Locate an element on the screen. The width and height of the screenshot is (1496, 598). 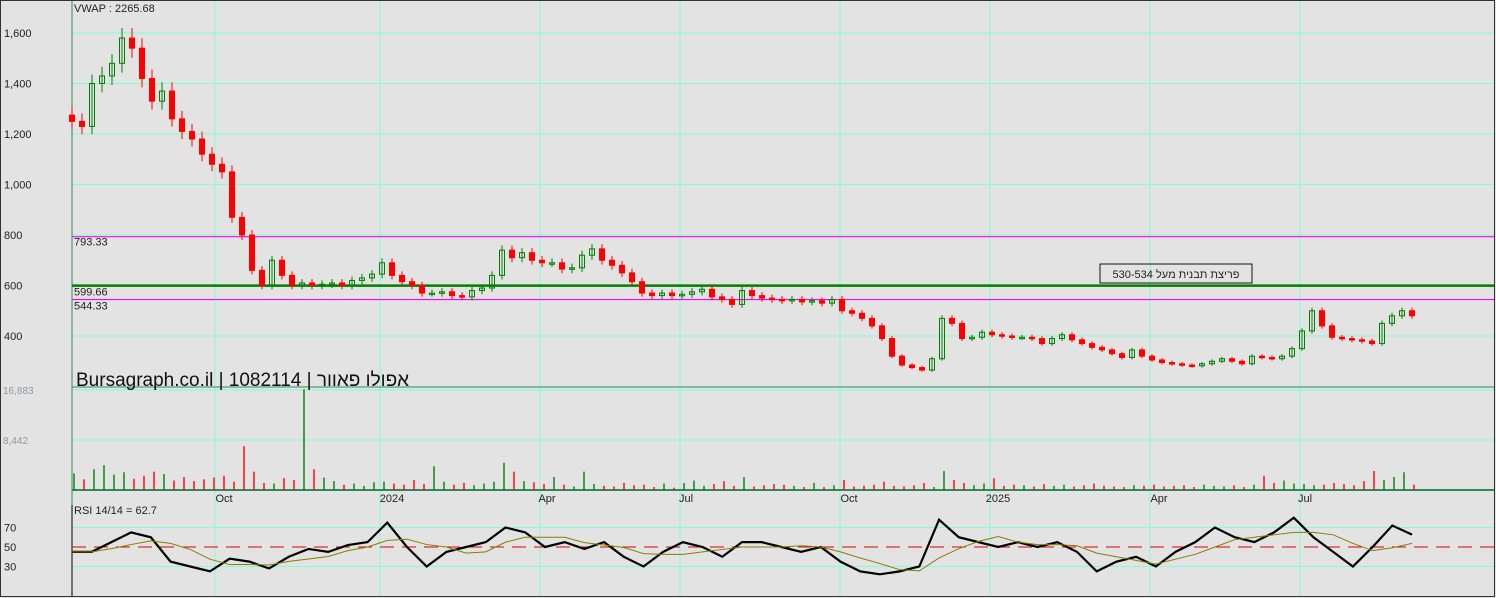
volume-tick-label: 16,883 is located at coordinates (18, 391).